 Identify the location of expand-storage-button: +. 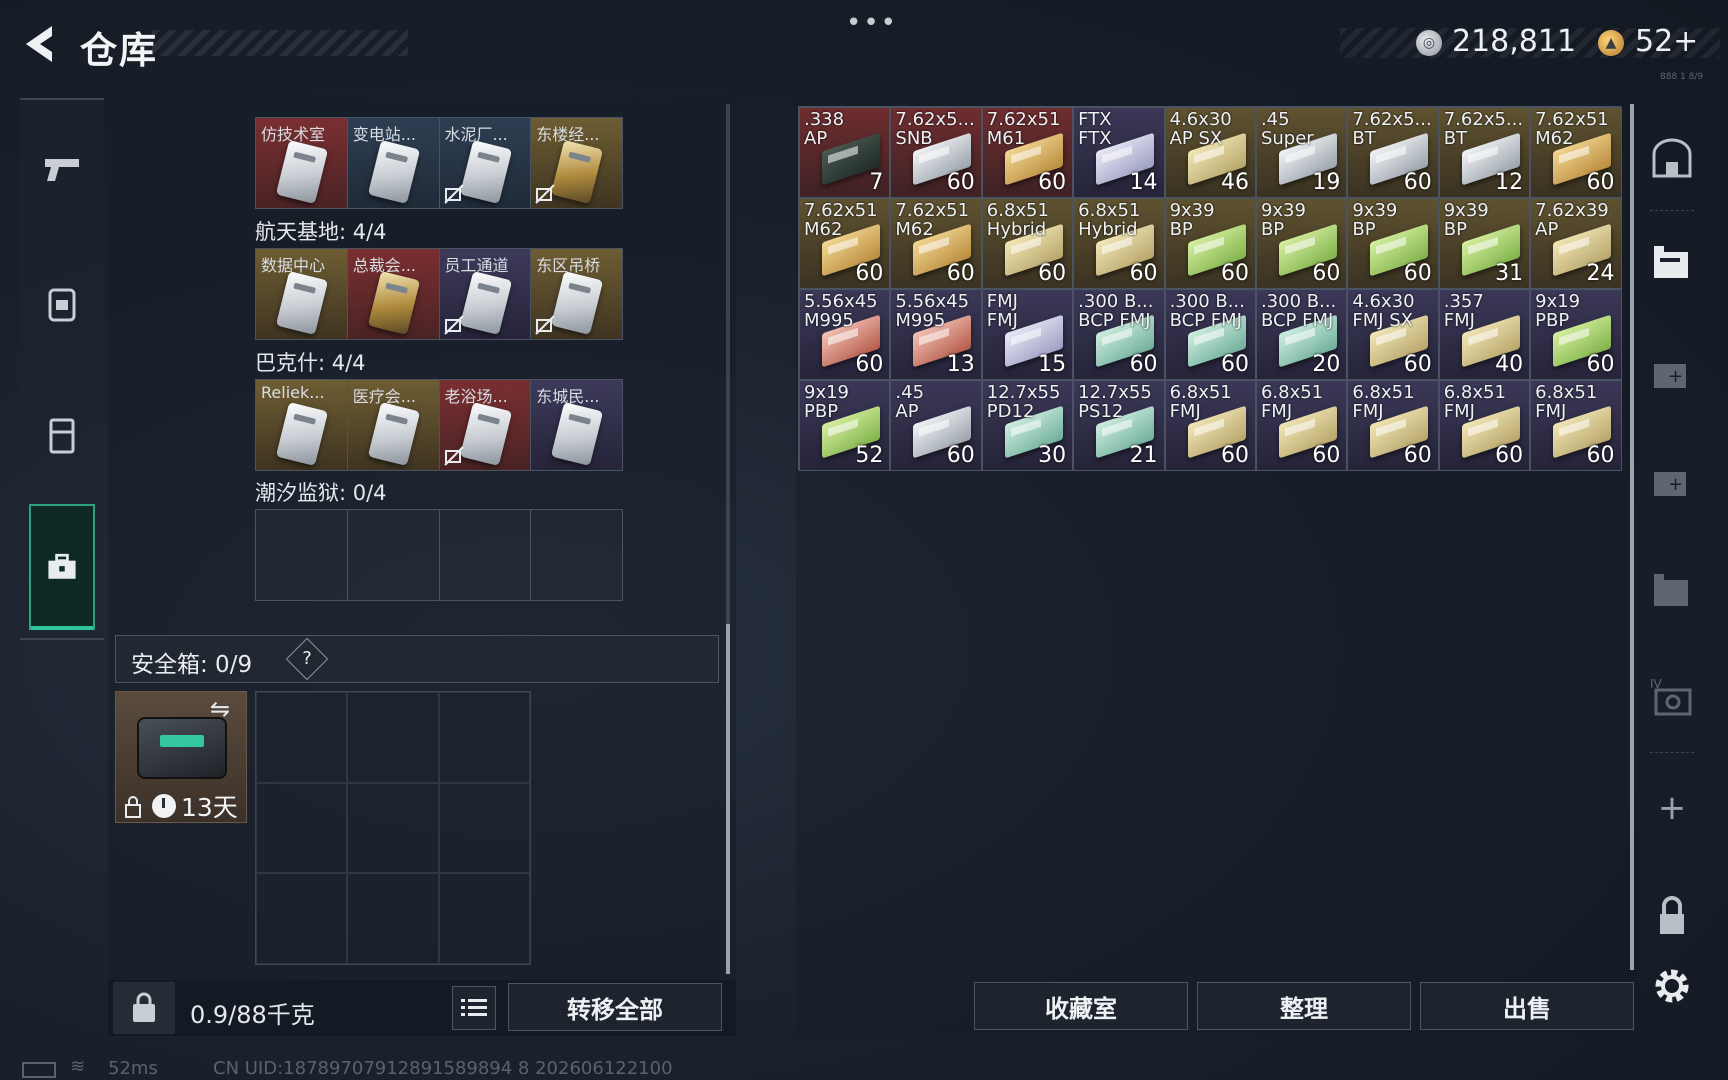
(1672, 374).